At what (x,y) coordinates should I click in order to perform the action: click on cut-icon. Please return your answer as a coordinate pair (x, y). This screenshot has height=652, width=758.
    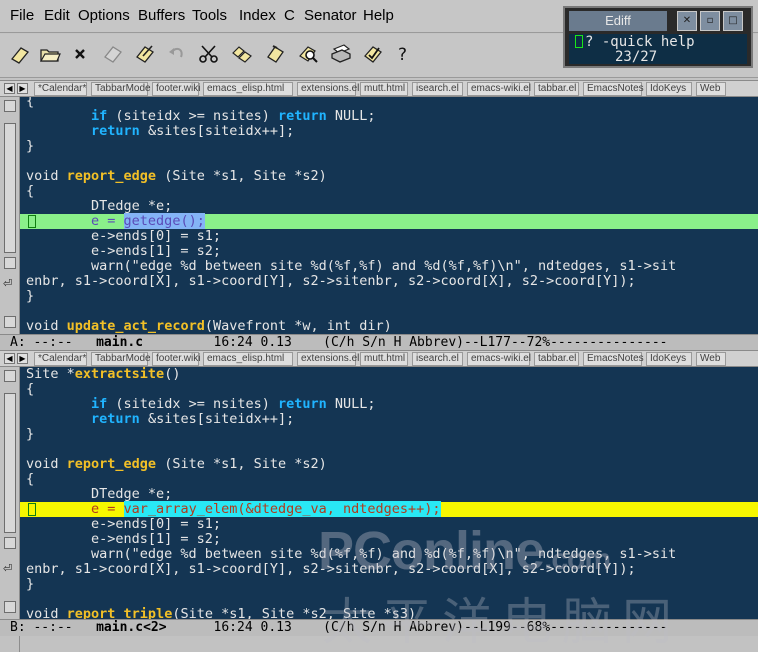
    Looking at the image, I should click on (209, 54).